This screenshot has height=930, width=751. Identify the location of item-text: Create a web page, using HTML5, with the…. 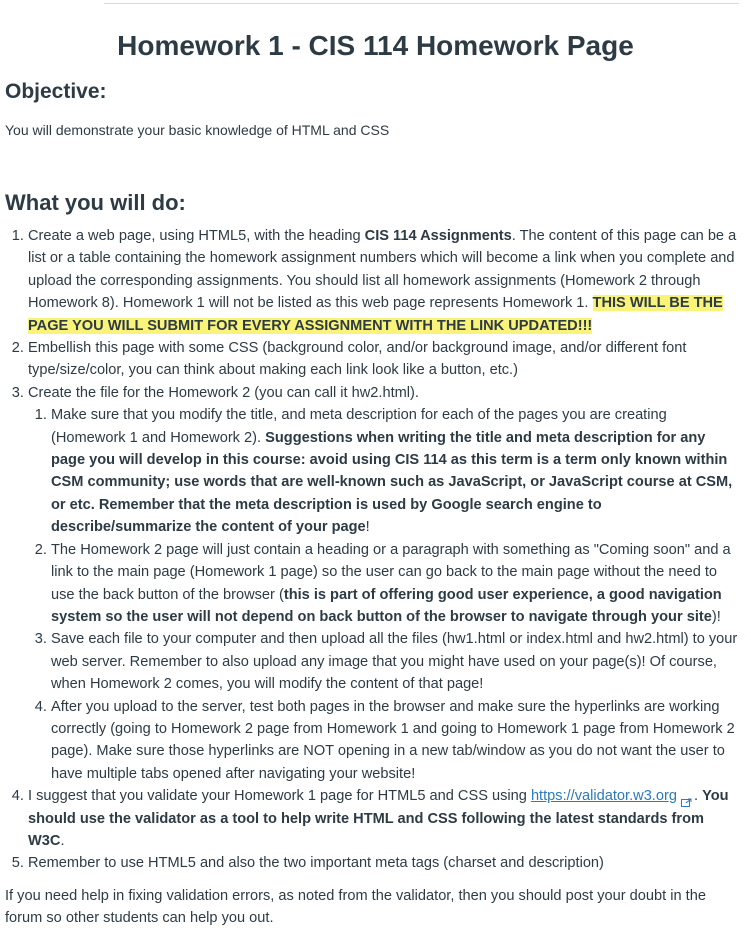
(196, 236).